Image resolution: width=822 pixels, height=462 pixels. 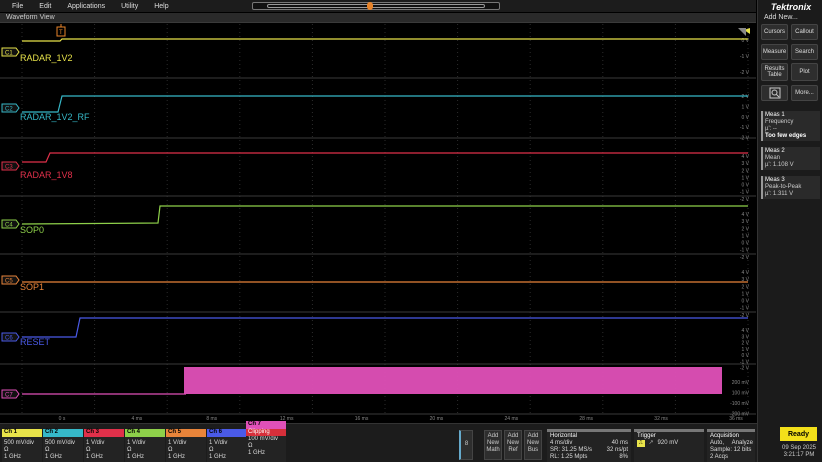 I want to click on channel-id: C1, so click(x=9, y=54).